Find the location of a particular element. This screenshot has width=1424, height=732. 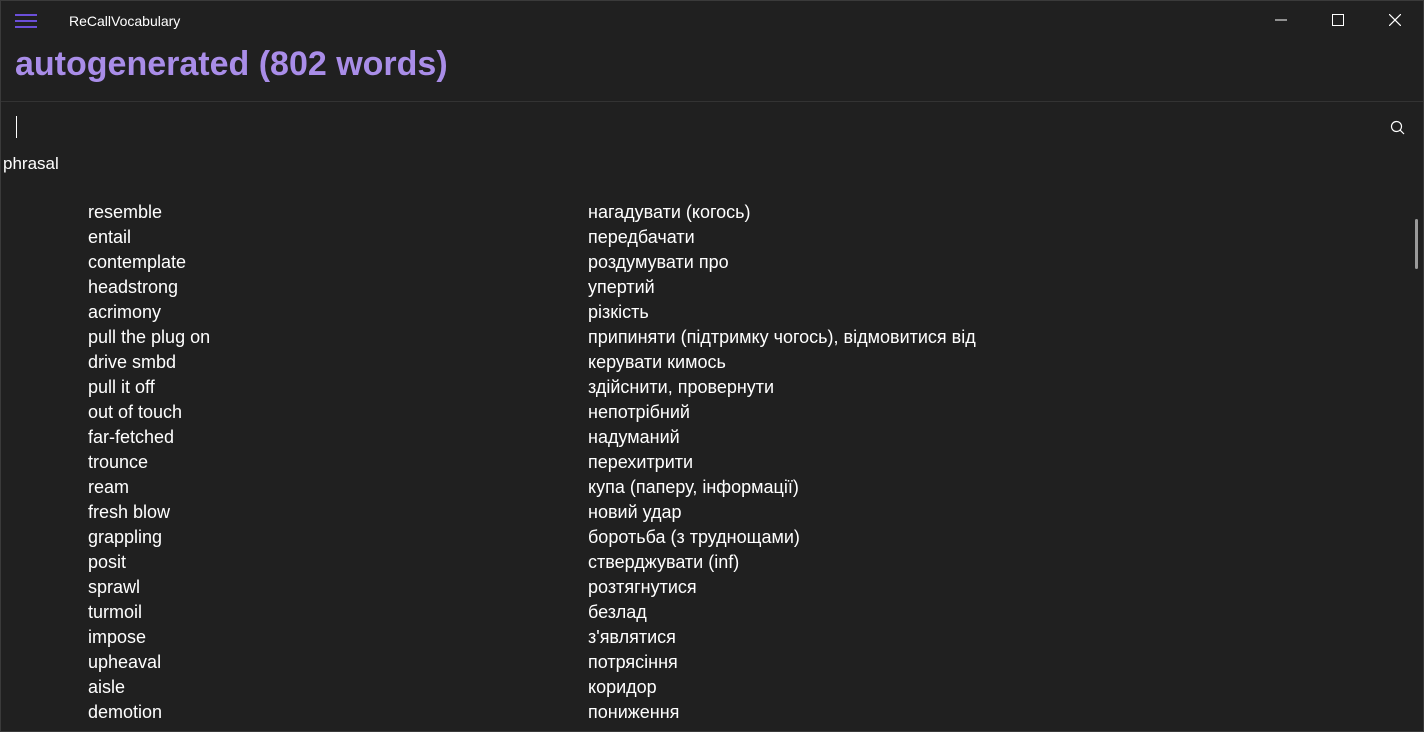

word-english: pull it off is located at coordinates (121, 387).